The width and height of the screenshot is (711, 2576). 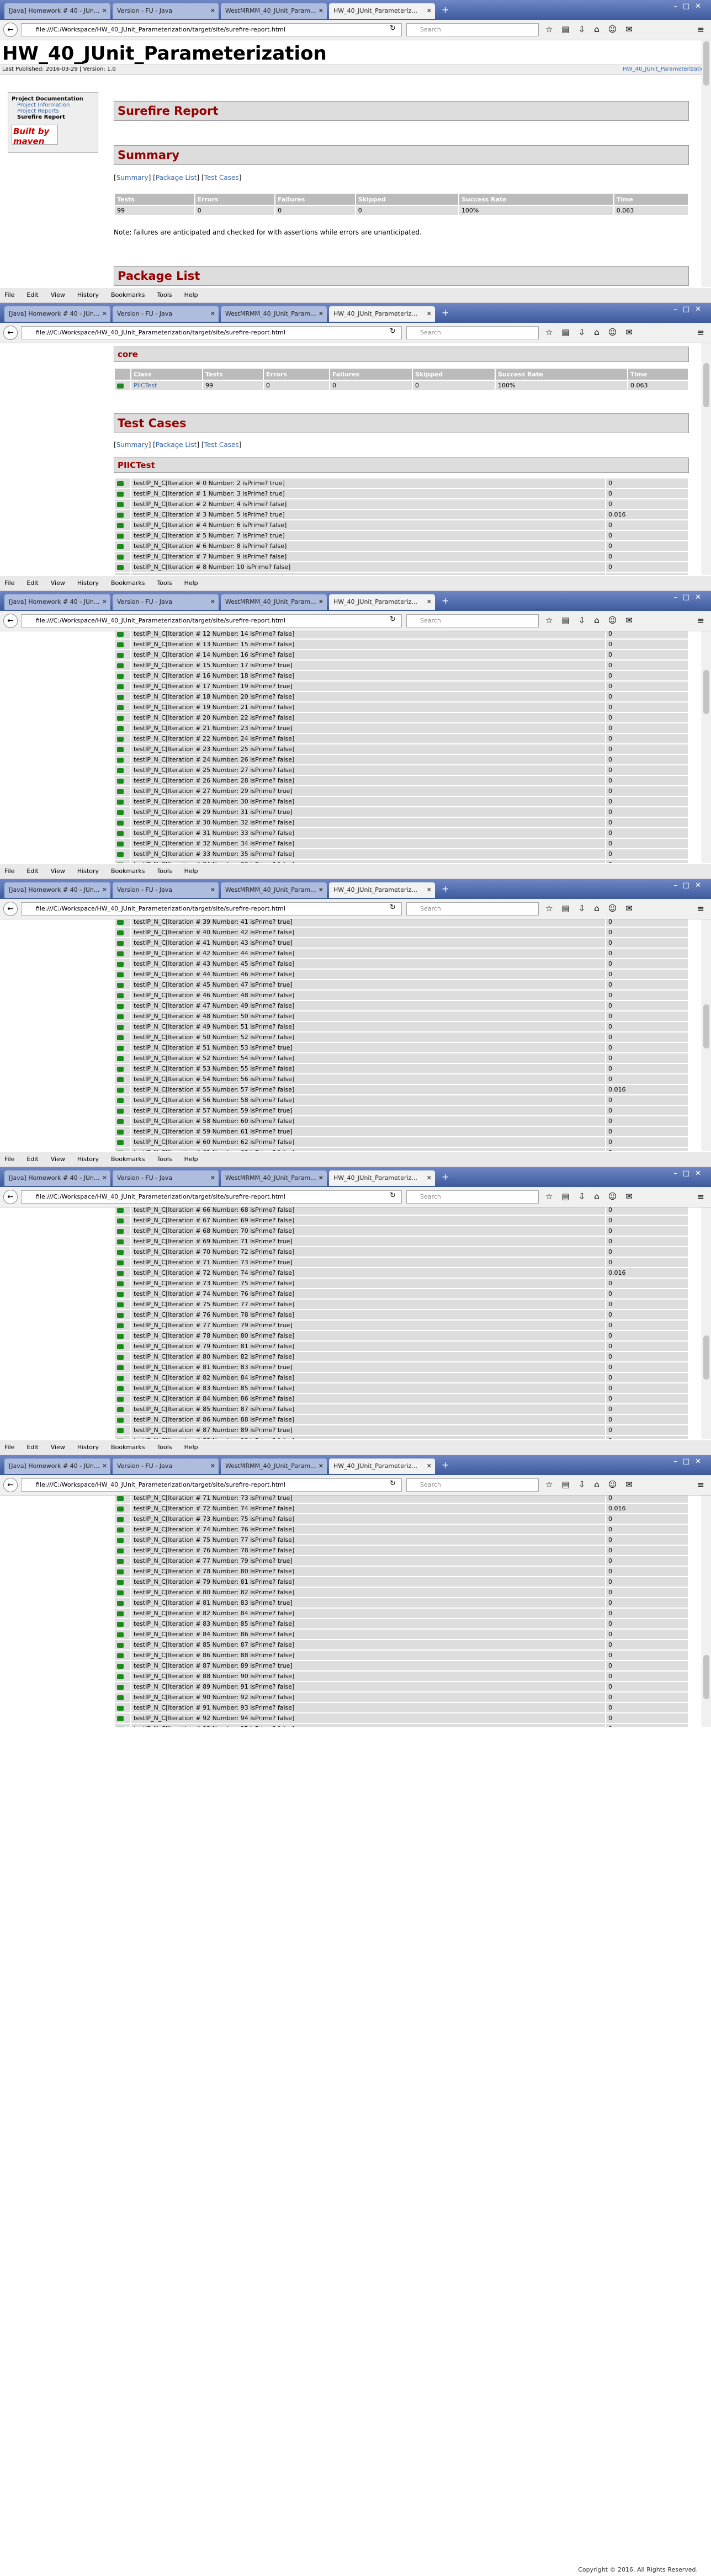 I want to click on package-list-link: Package List, so click(x=176, y=445).